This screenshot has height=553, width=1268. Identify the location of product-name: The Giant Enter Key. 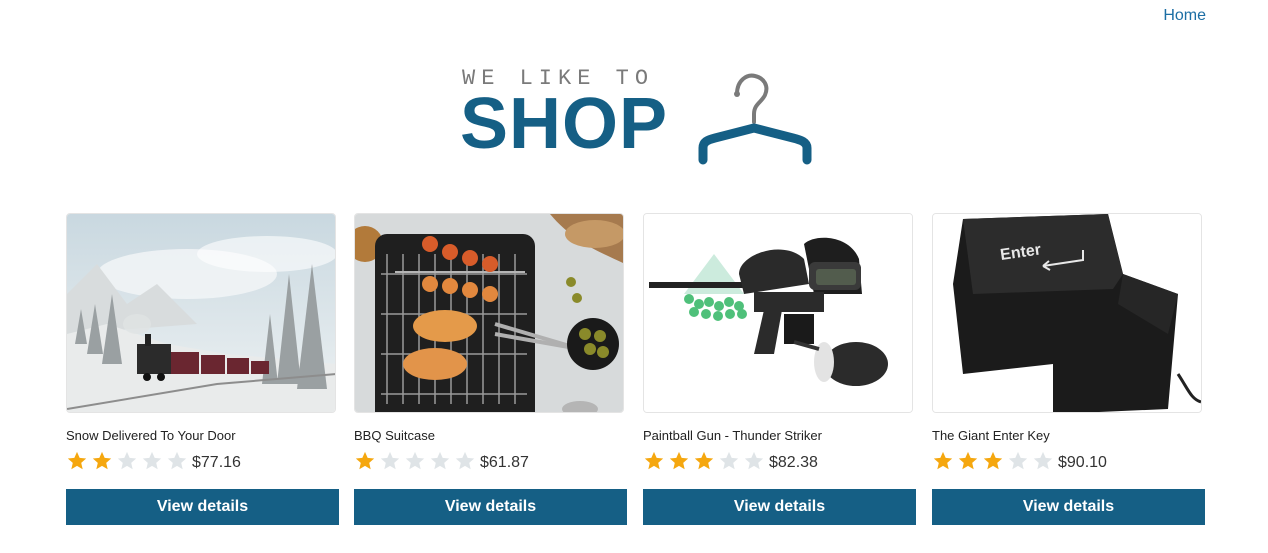
(1068, 436).